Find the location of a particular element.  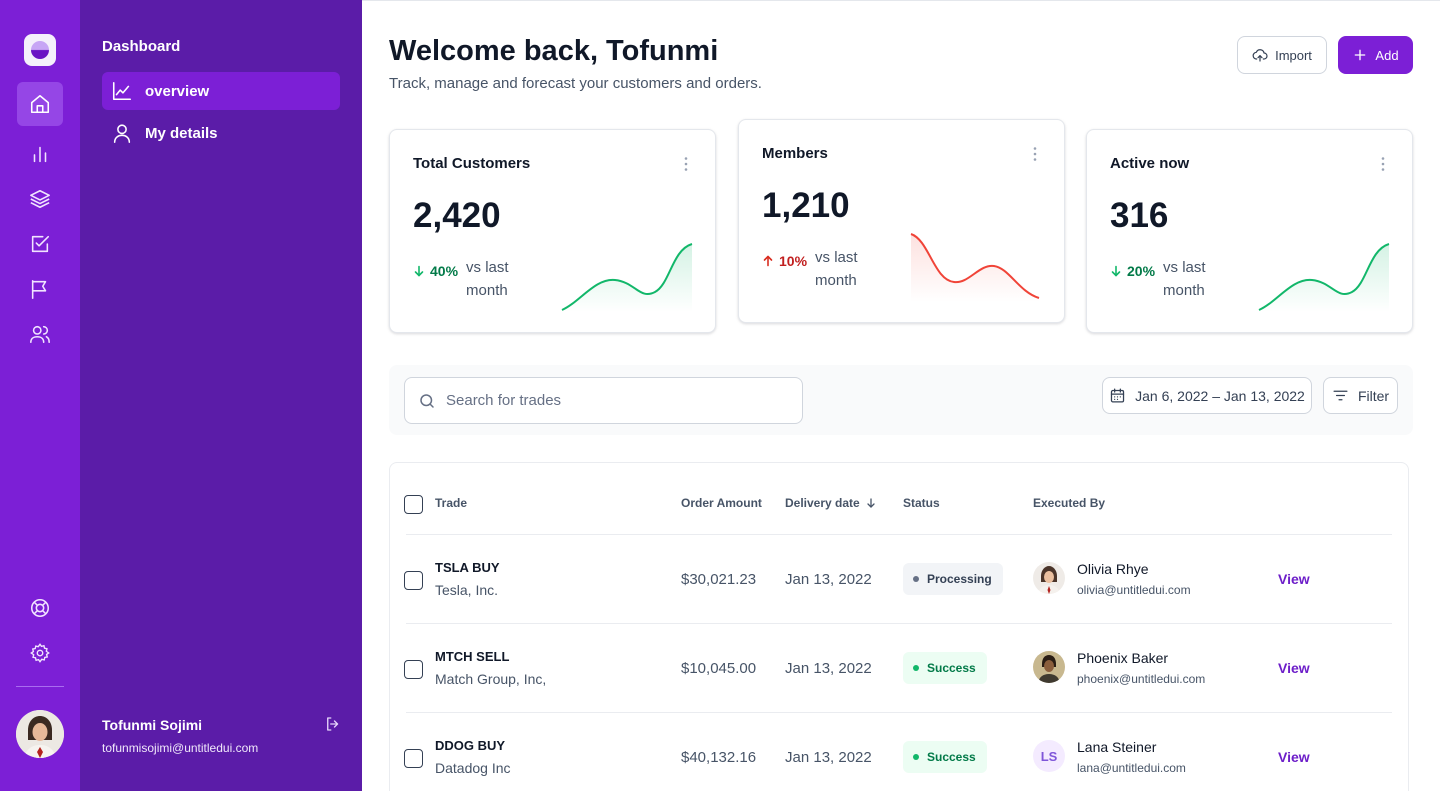

flag-icon is located at coordinates (40, 289).